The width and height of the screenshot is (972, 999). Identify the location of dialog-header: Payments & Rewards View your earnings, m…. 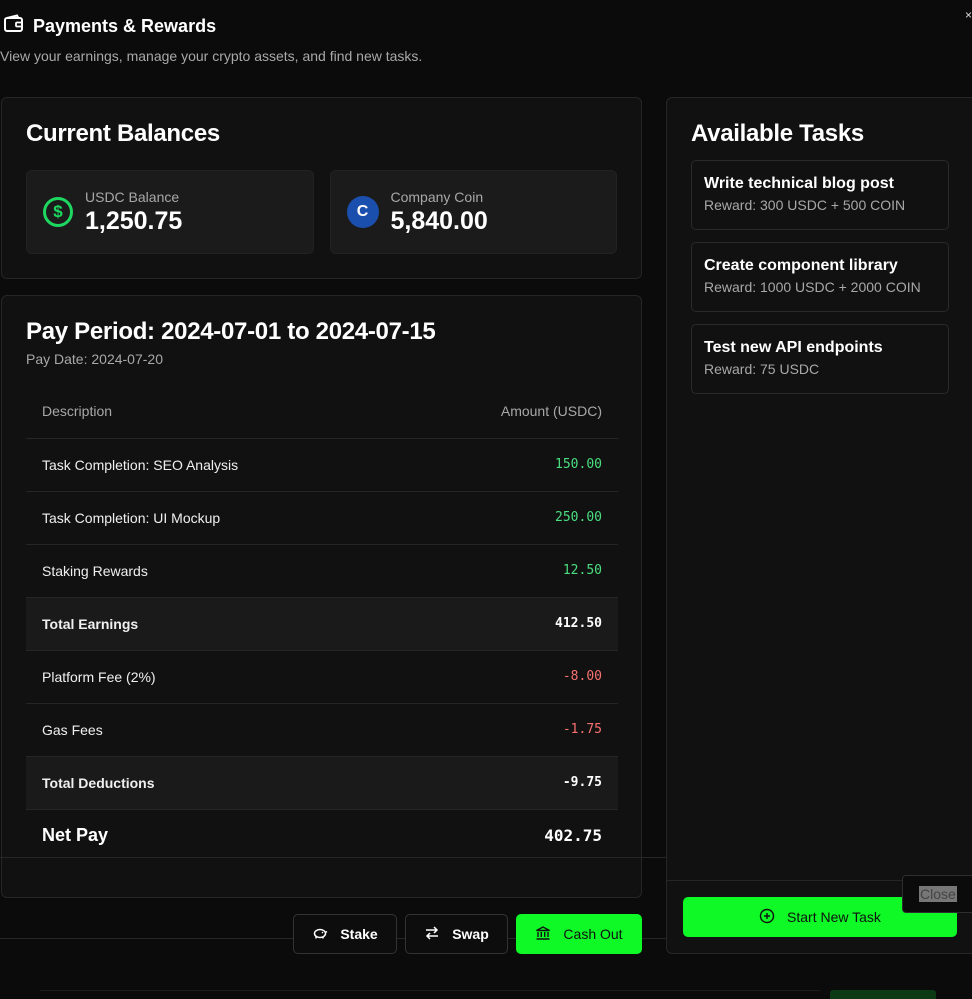
(486, 36).